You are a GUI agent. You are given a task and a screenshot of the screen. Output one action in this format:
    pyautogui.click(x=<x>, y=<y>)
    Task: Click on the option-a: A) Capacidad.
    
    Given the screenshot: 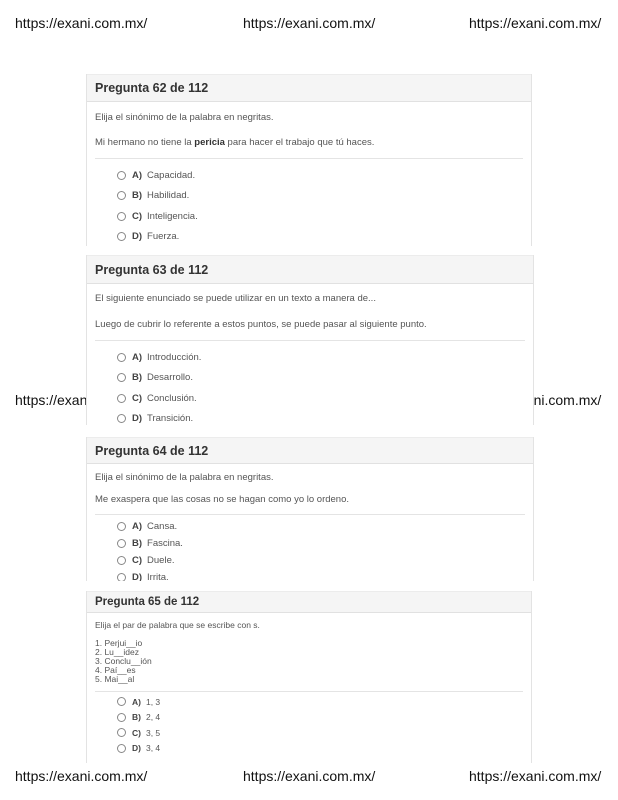 What is the action you would take?
    pyautogui.click(x=320, y=175)
    